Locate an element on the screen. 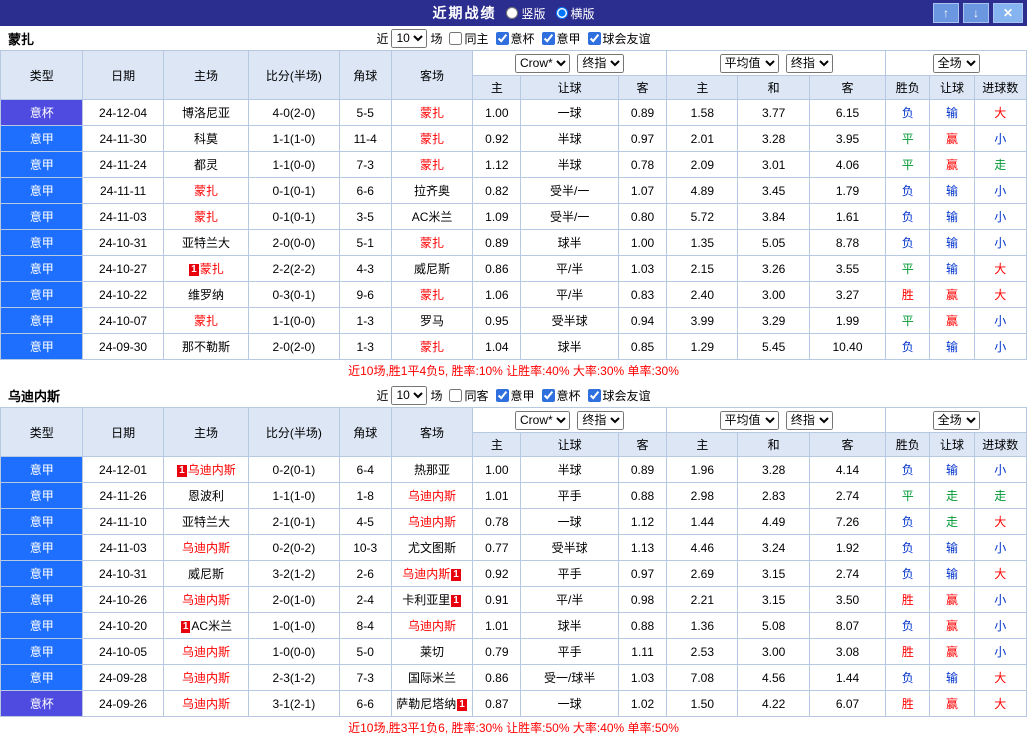 The height and width of the screenshot is (740, 1027). team-link: 卡利亚里 is located at coordinates (426, 600).